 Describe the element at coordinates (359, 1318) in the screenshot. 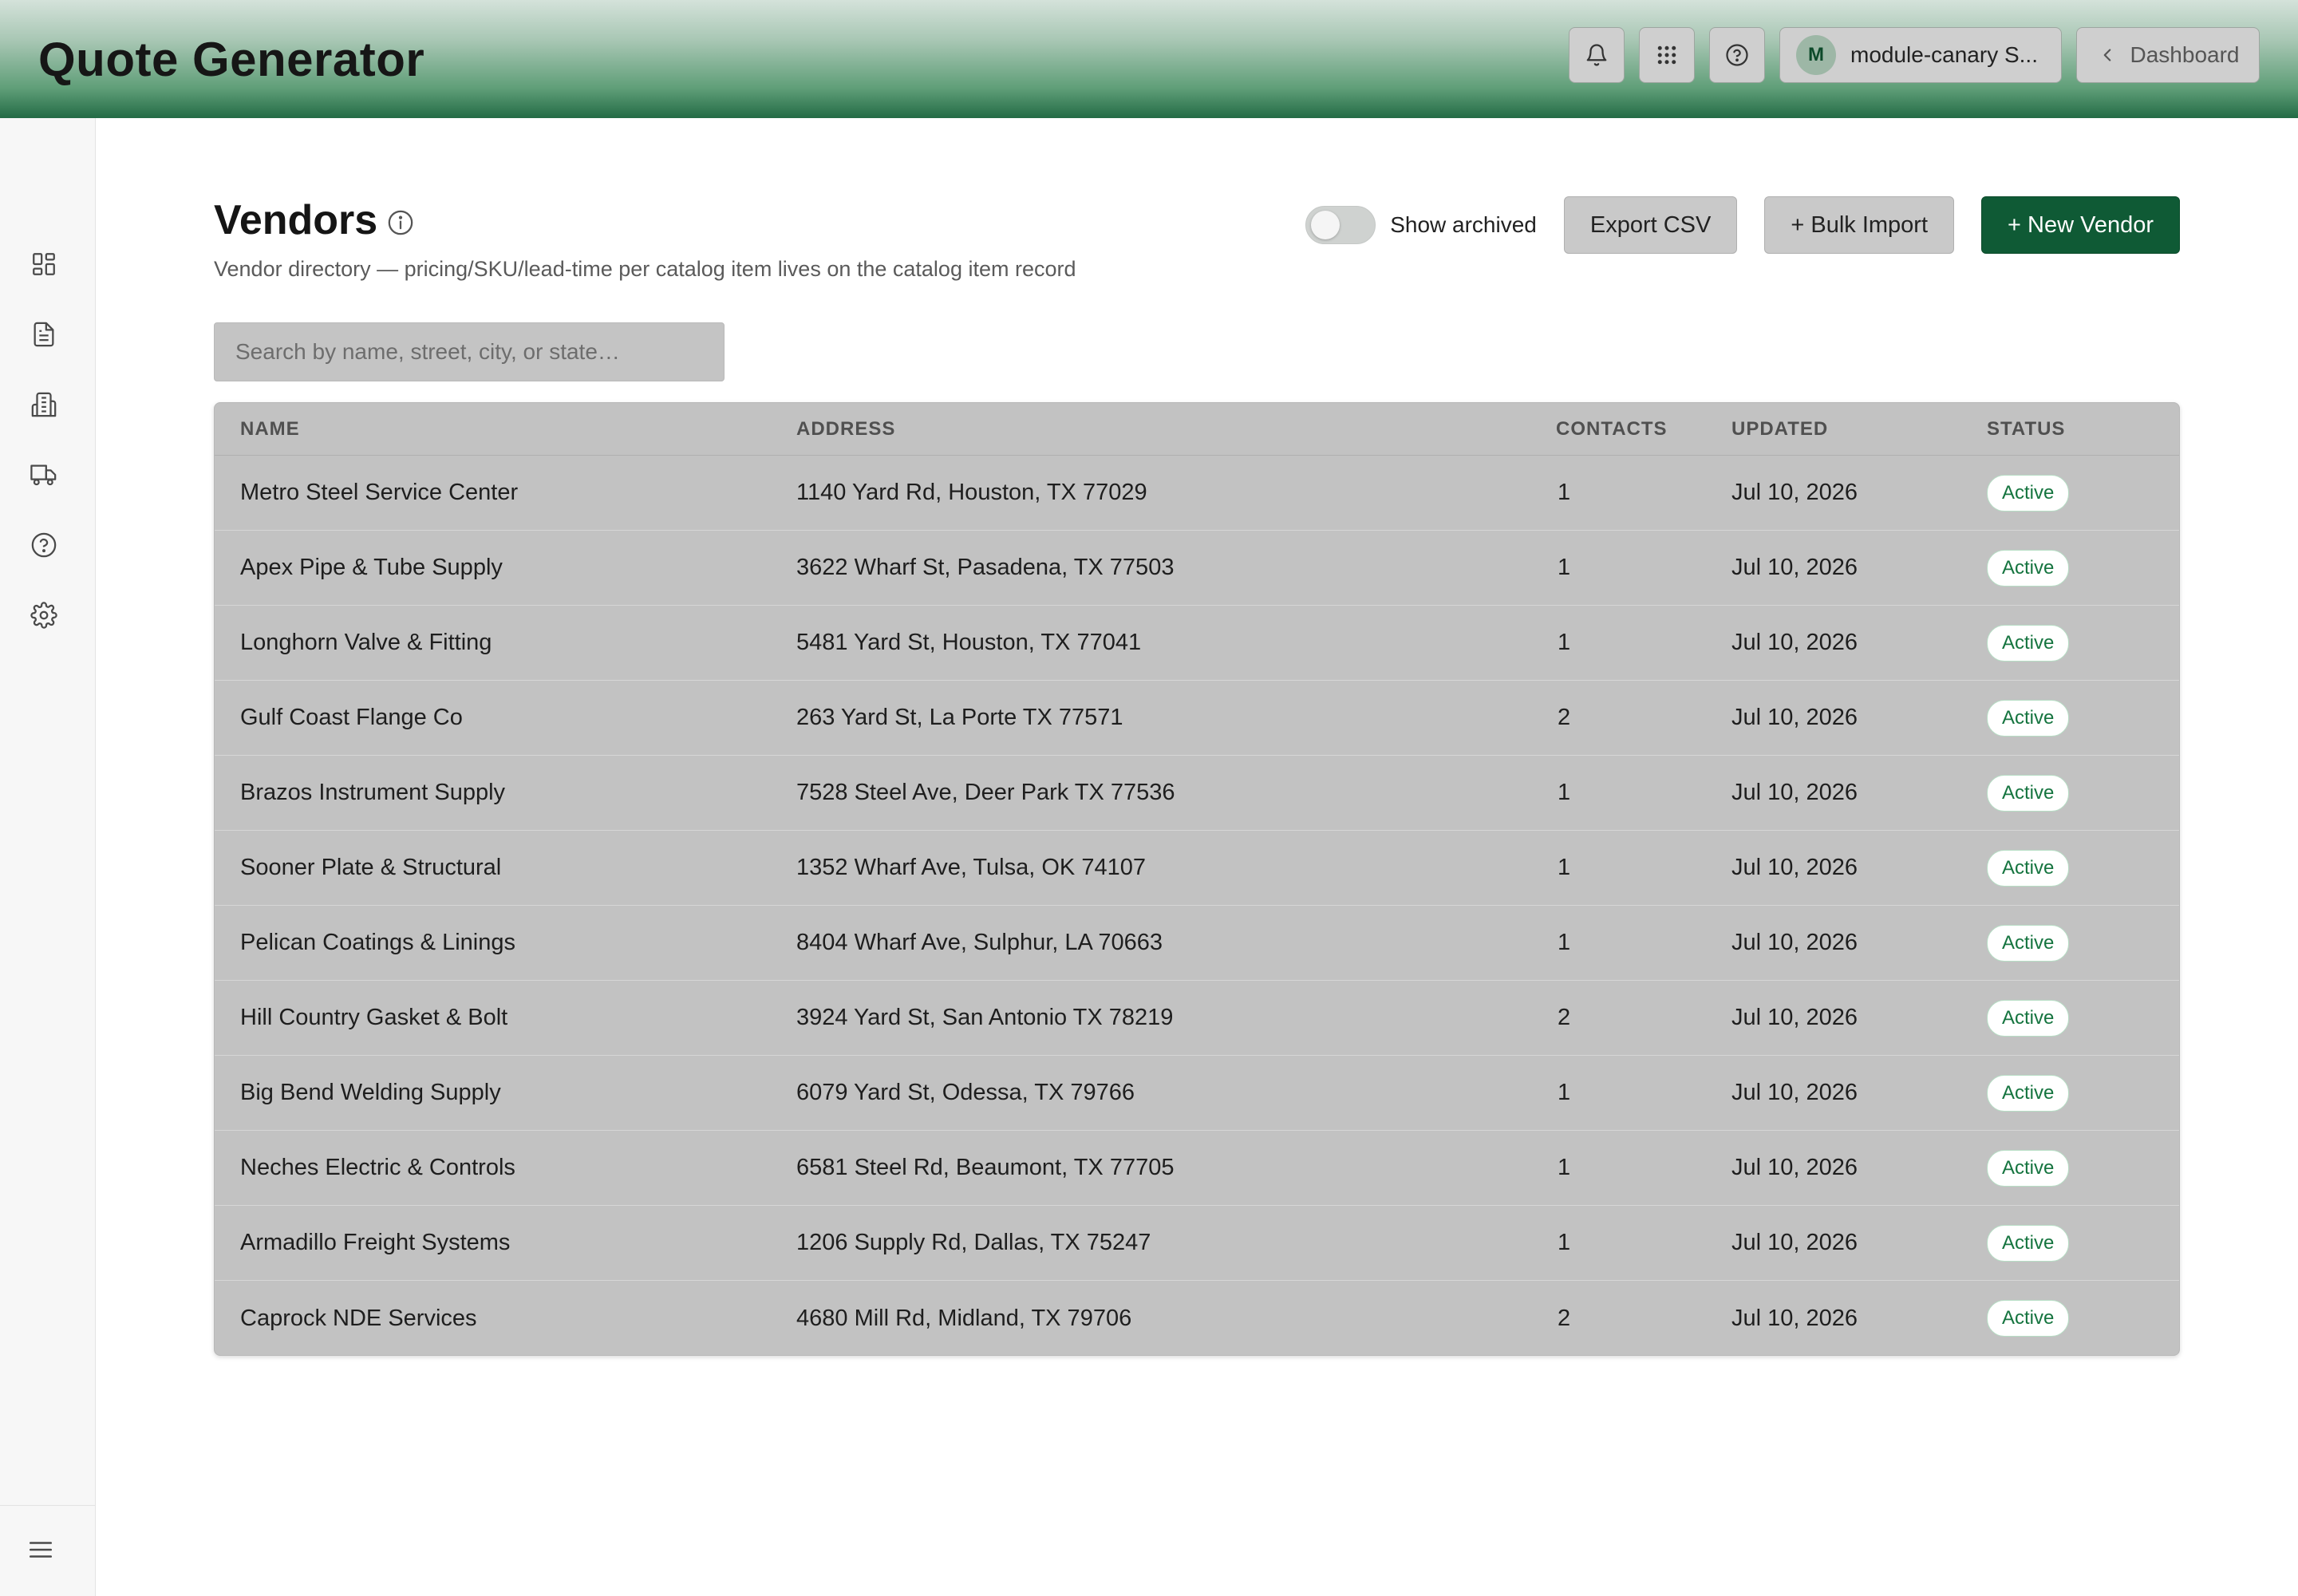

I see `vendor-name: Caprock NDE Services` at that location.